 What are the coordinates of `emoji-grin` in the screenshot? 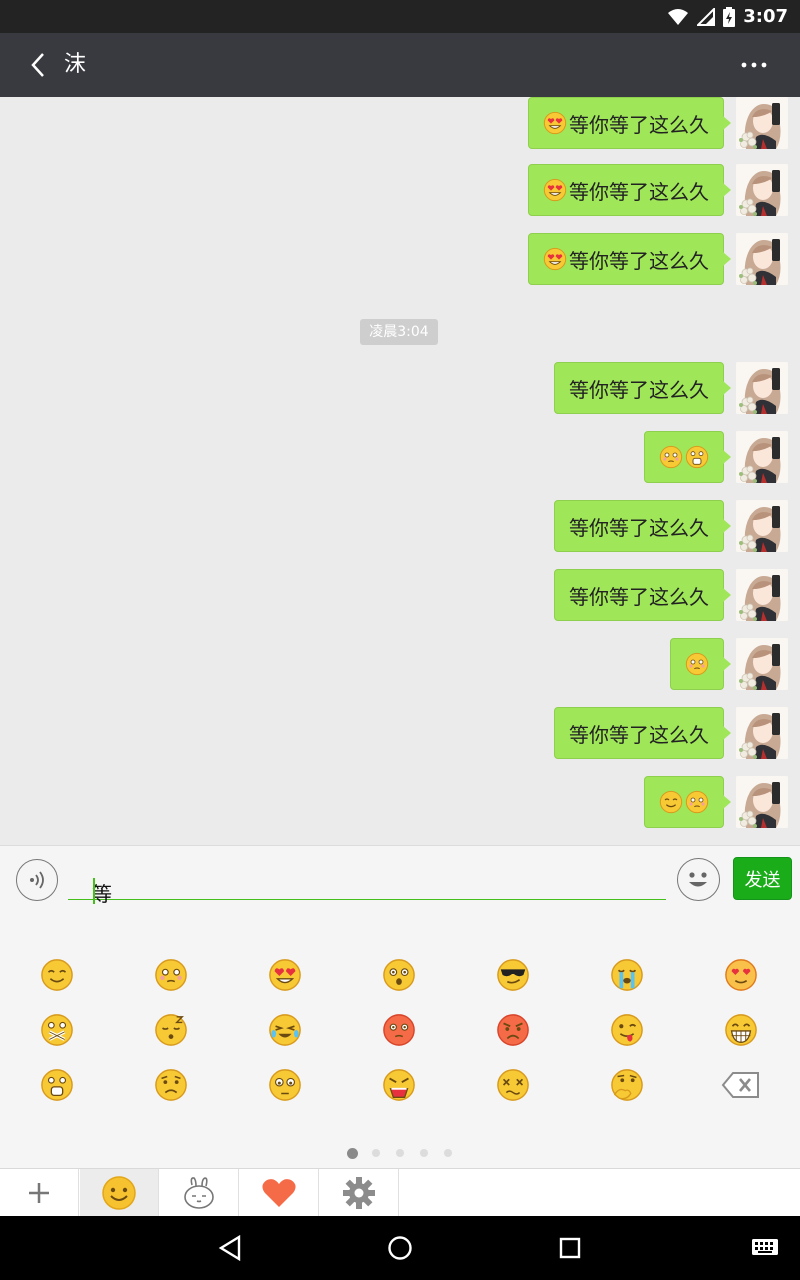 It's located at (741, 1030).